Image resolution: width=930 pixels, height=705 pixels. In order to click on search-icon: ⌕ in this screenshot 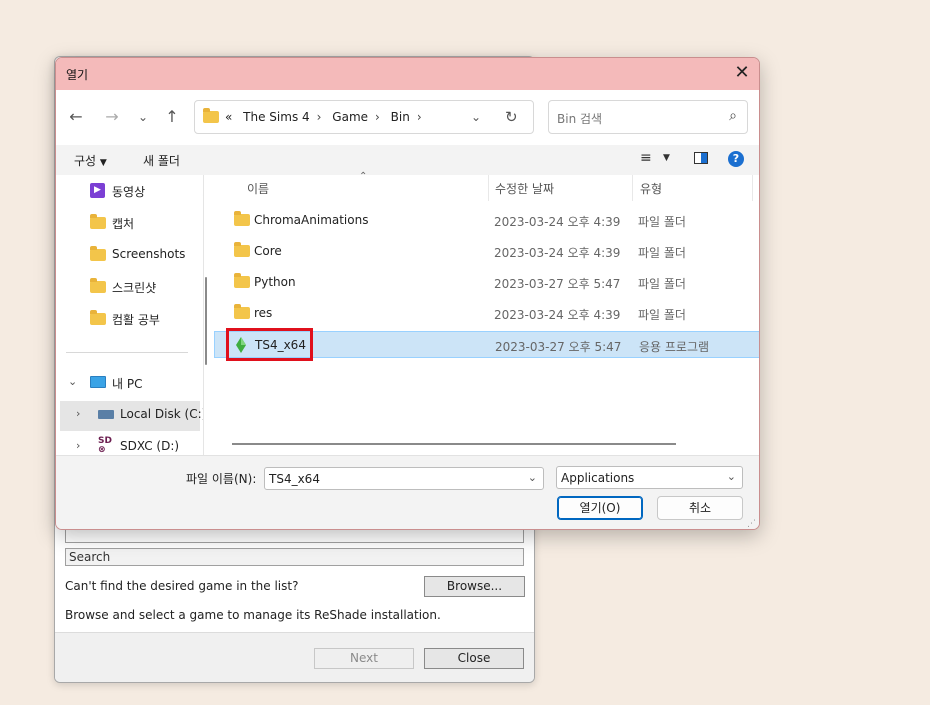, I will do `click(733, 116)`.